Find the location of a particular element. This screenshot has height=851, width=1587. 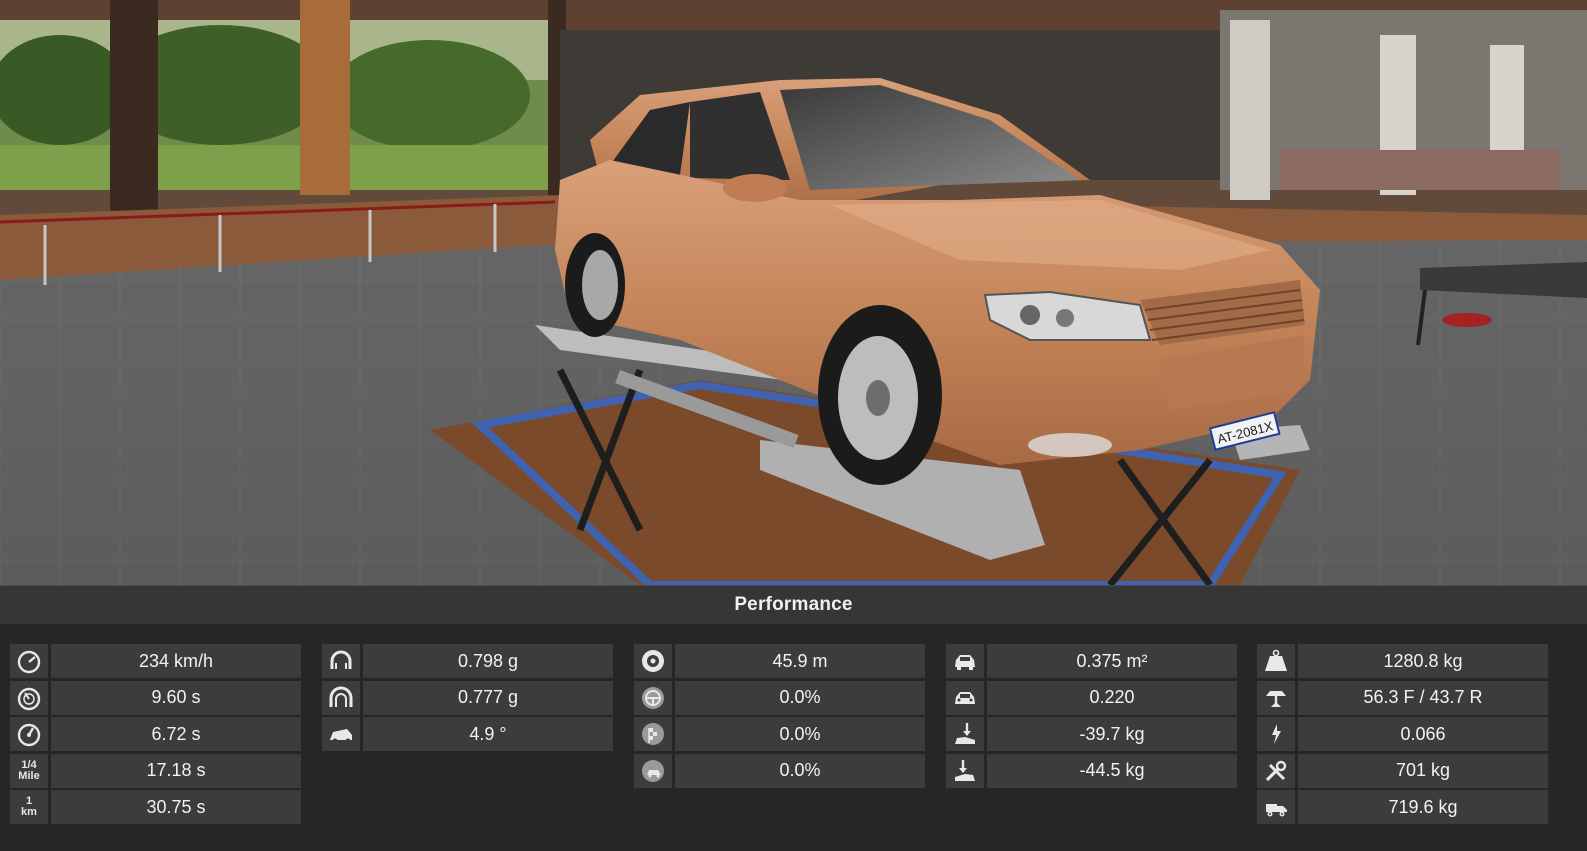

stat-value: 0.220 is located at coordinates (1112, 697).